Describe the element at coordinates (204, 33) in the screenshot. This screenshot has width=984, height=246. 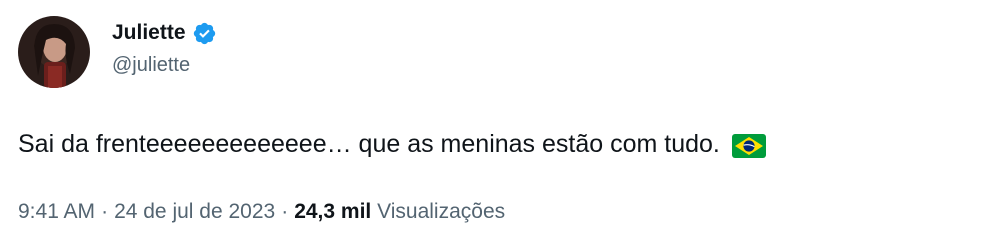
I see `verified-badge-icon` at that location.